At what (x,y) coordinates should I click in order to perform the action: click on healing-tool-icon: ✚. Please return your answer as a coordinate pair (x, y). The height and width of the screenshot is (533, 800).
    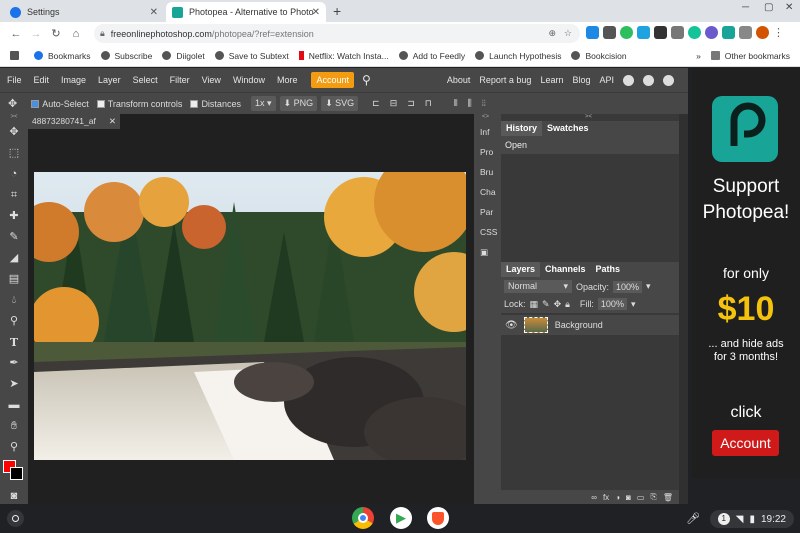
    Looking at the image, I should click on (14, 216).